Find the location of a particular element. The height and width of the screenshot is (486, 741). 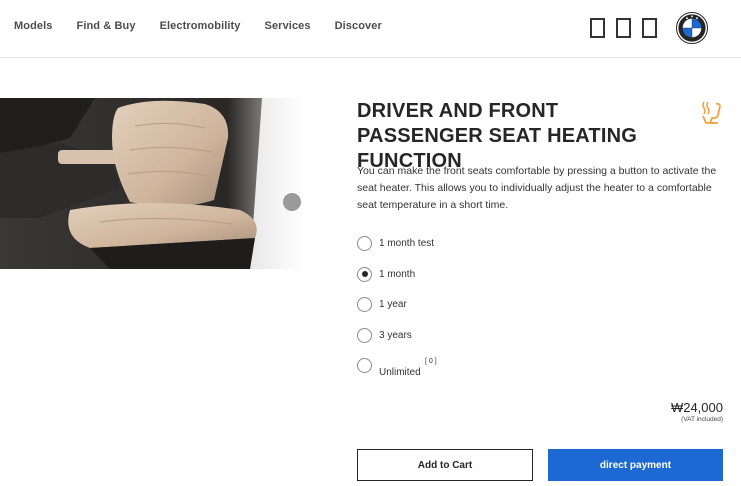

option-label: 3 years is located at coordinates (395, 335).